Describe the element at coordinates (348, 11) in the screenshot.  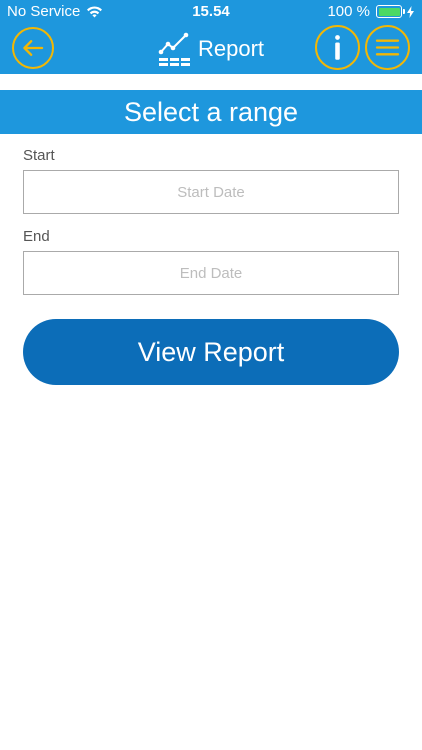
I see `battery-percent: 100 %` at that location.